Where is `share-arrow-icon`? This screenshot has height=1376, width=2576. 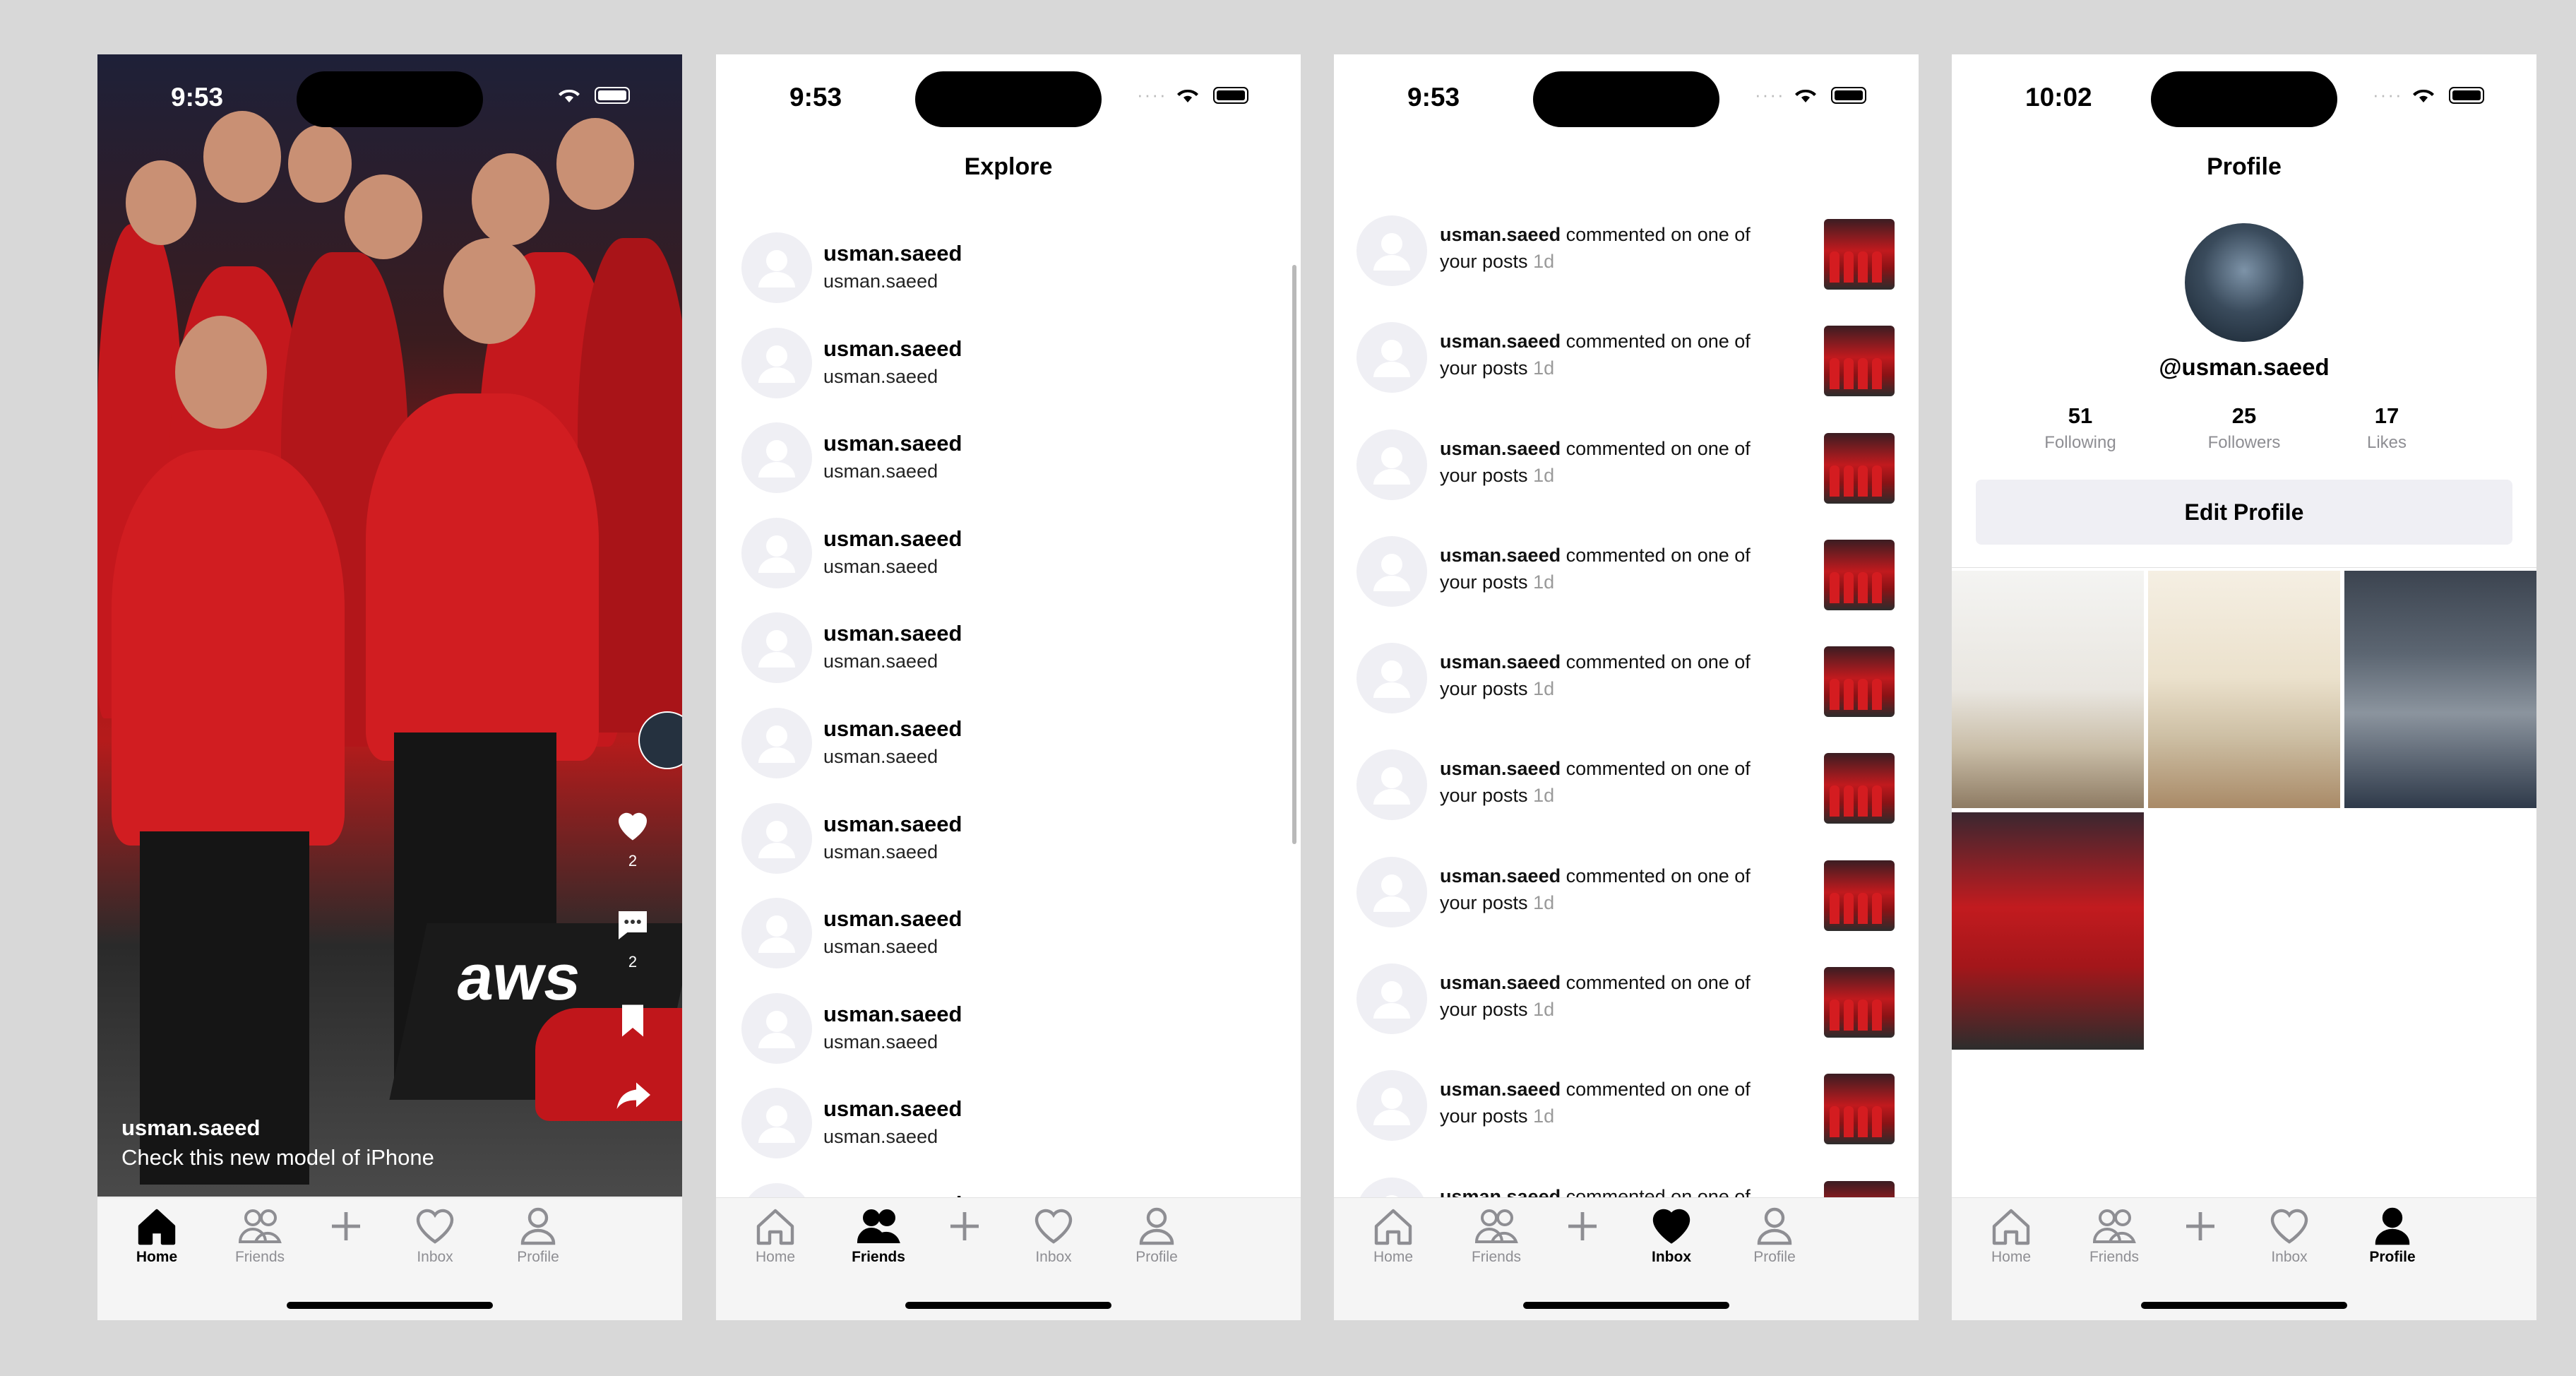 share-arrow-icon is located at coordinates (633, 1095).